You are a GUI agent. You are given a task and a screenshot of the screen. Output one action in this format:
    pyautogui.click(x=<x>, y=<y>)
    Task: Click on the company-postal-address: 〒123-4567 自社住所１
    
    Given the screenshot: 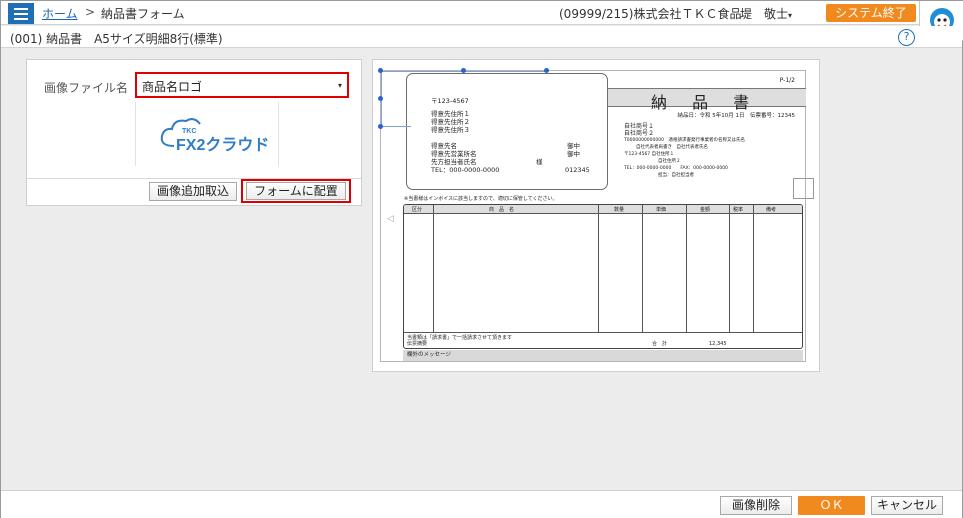 What is the action you would take?
    pyautogui.click(x=649, y=154)
    